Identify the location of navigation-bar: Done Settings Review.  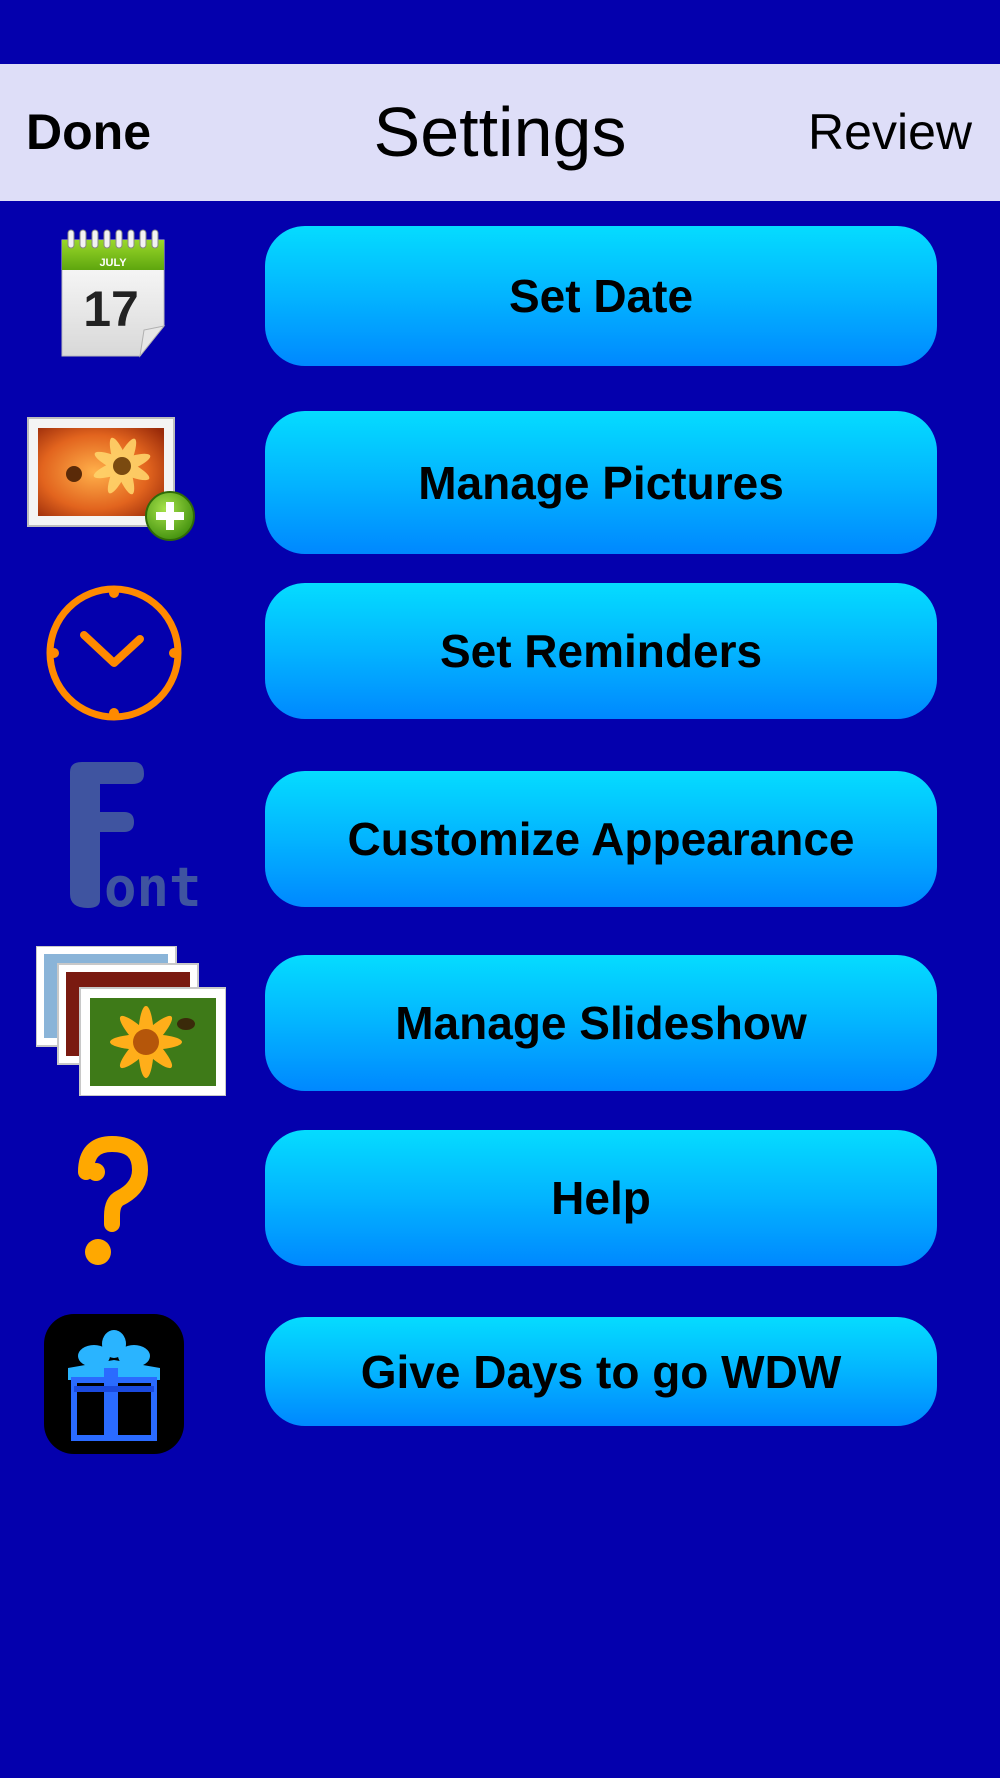
(500, 132).